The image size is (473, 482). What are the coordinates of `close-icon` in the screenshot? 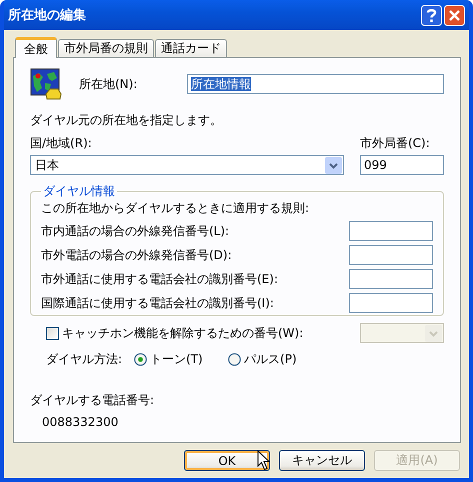 It's located at (454, 15).